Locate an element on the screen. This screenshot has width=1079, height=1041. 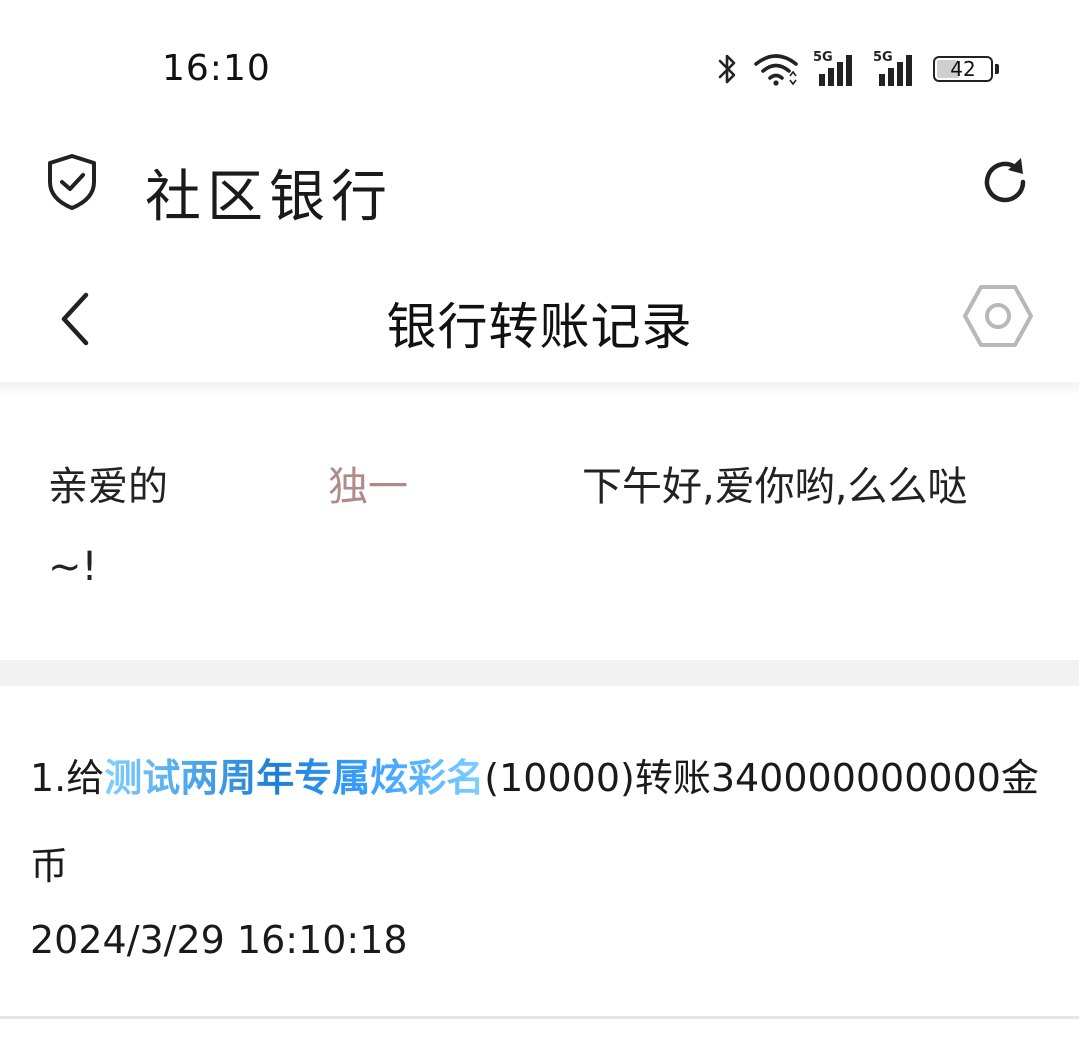
section-separator is located at coordinates (539, 673).